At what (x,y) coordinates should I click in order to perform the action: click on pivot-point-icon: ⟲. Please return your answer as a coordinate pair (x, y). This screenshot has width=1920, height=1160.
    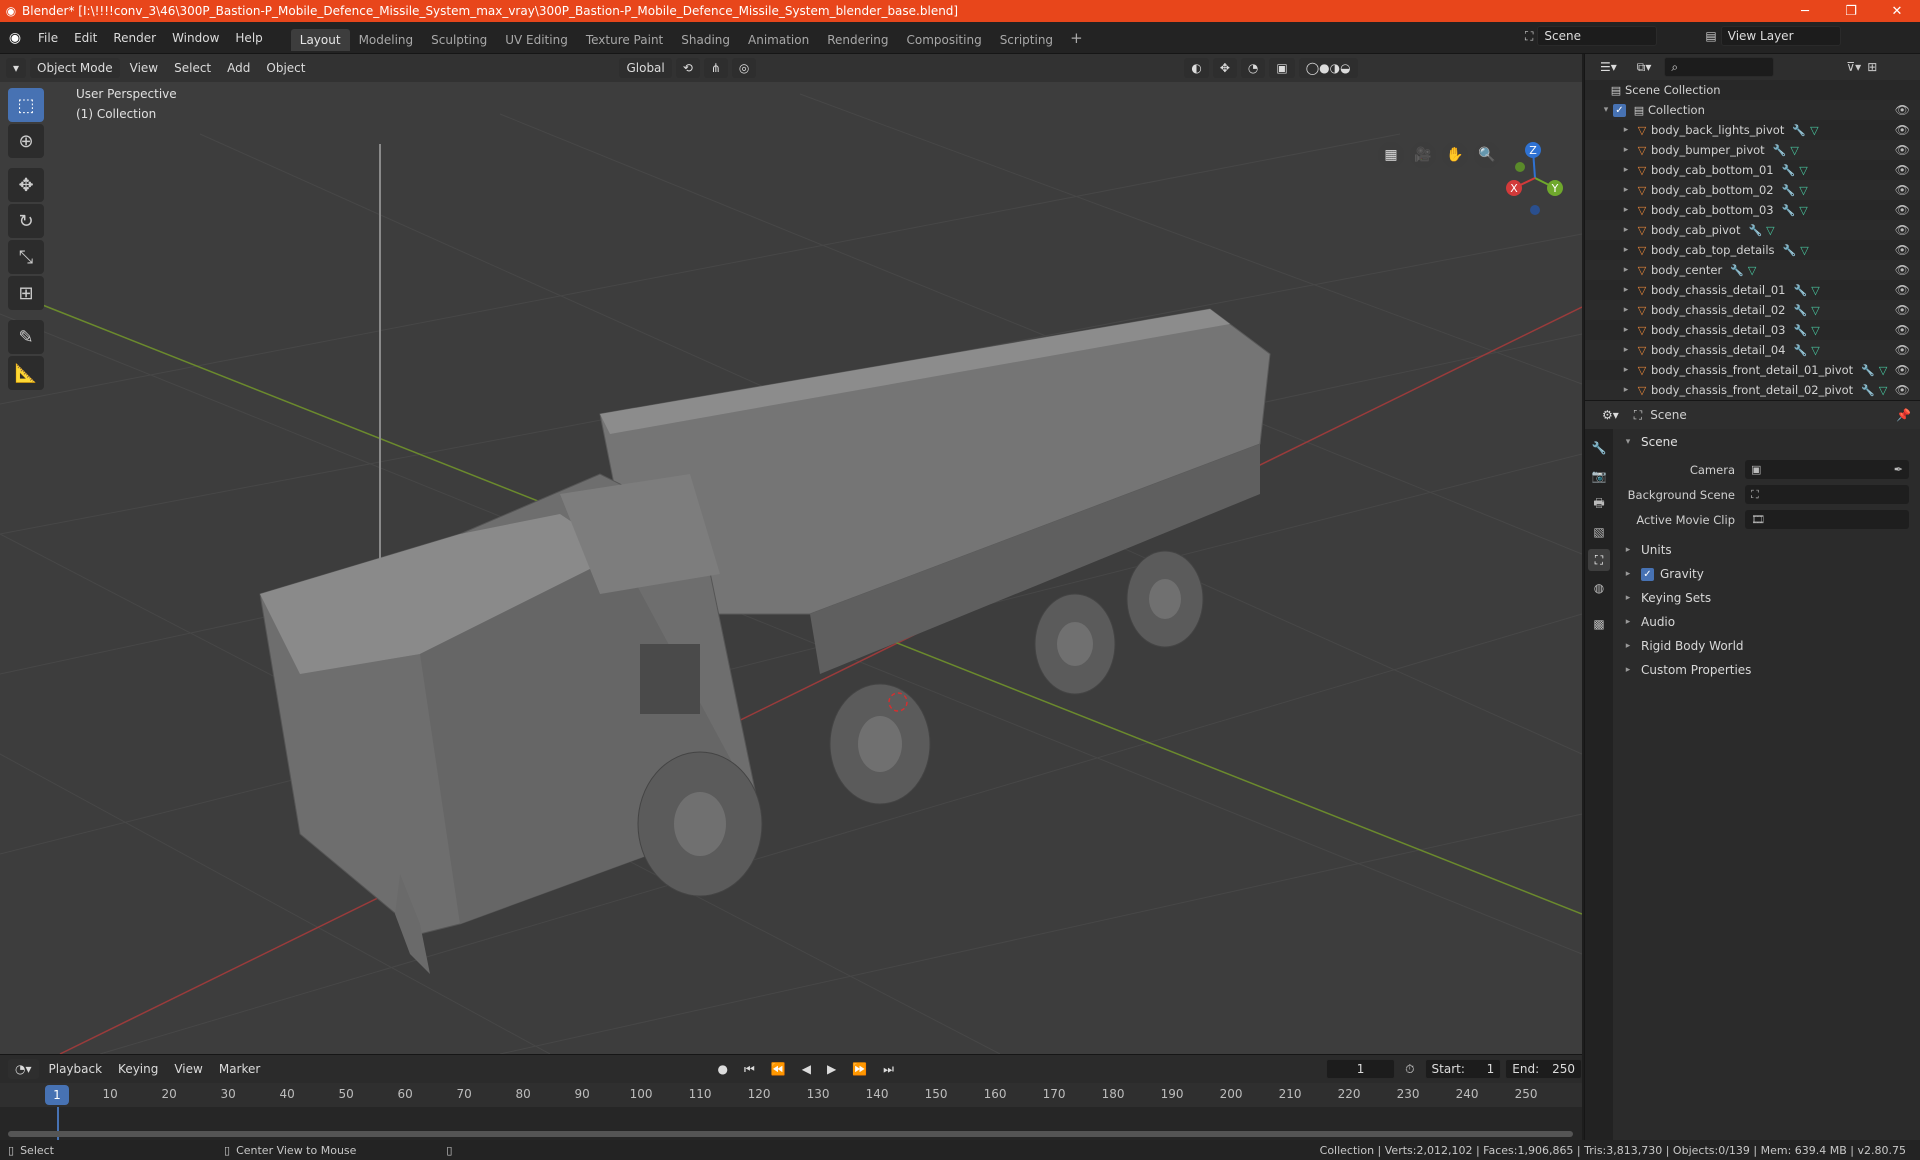
    Looking at the image, I should click on (687, 68).